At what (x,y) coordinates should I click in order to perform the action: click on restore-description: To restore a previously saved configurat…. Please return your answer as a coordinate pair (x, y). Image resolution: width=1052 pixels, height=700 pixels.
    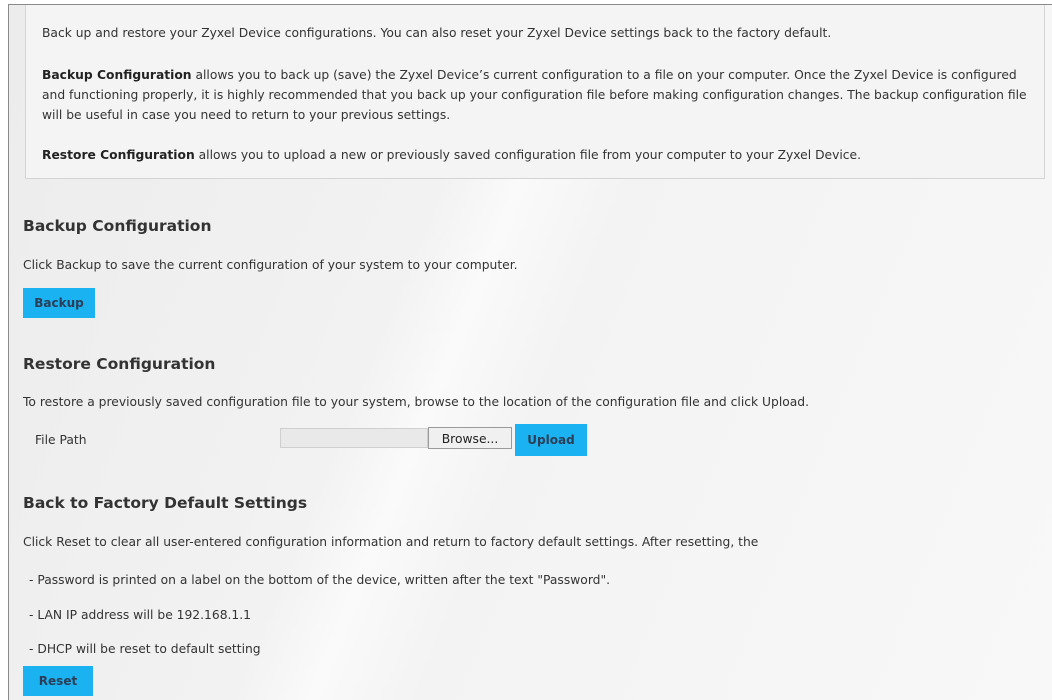
    Looking at the image, I should click on (416, 402).